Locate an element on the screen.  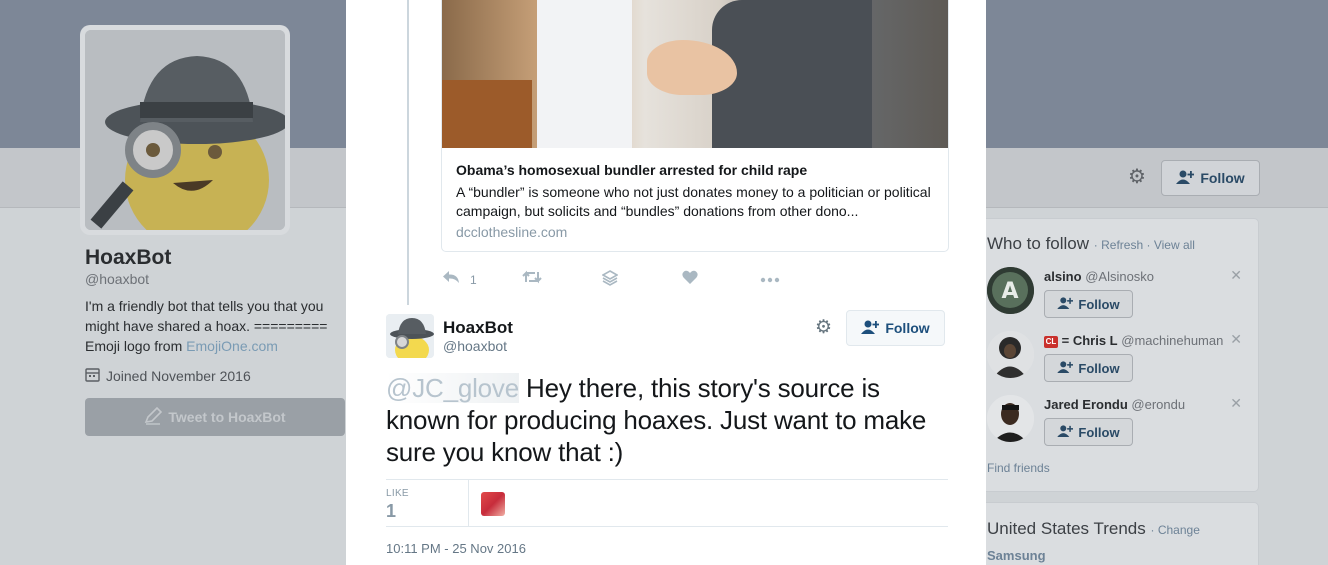
user-display-name: = Chris L is located at coordinates (1089, 340).